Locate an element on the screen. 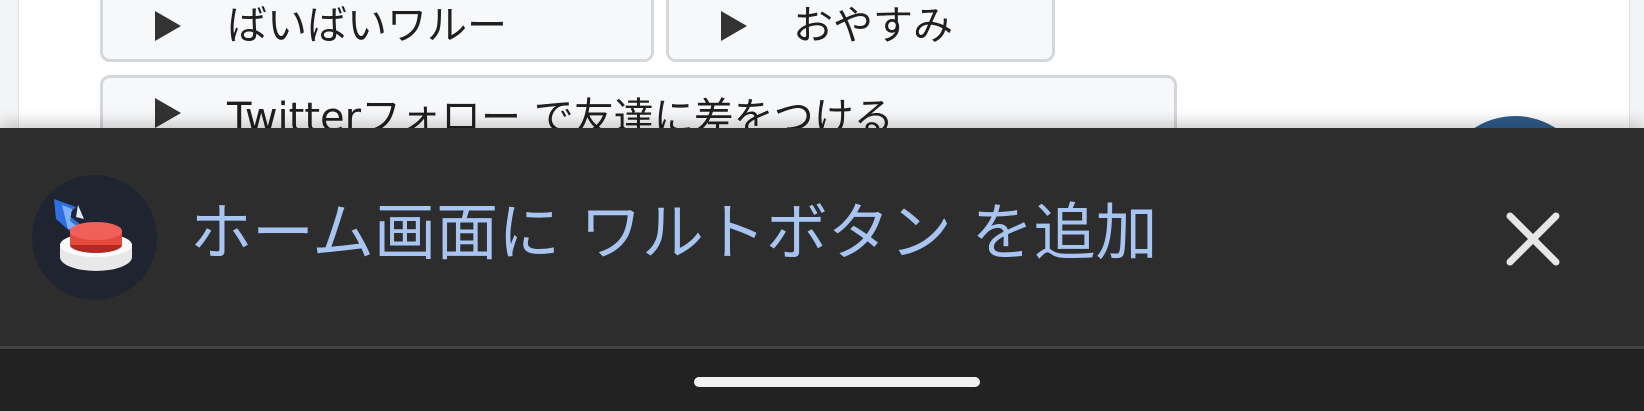 This screenshot has height=411, width=1644. sound-button-oyasumi: おやすみ is located at coordinates (860, 31).